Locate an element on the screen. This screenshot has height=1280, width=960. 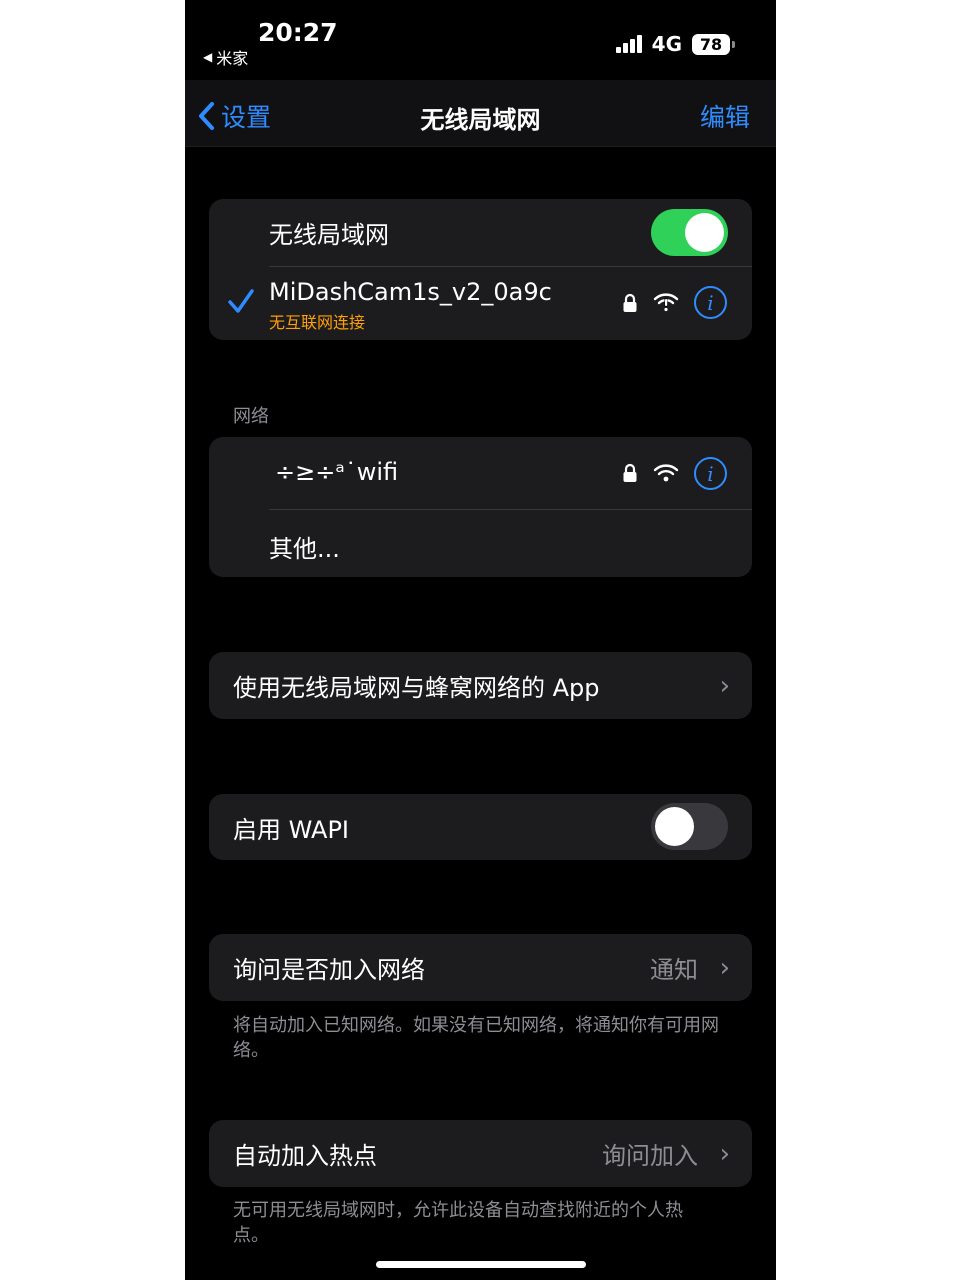
connected-network-row: MiDashCam1s_v2_0a9c 无互联网连接 i is located at coordinates (480, 303).